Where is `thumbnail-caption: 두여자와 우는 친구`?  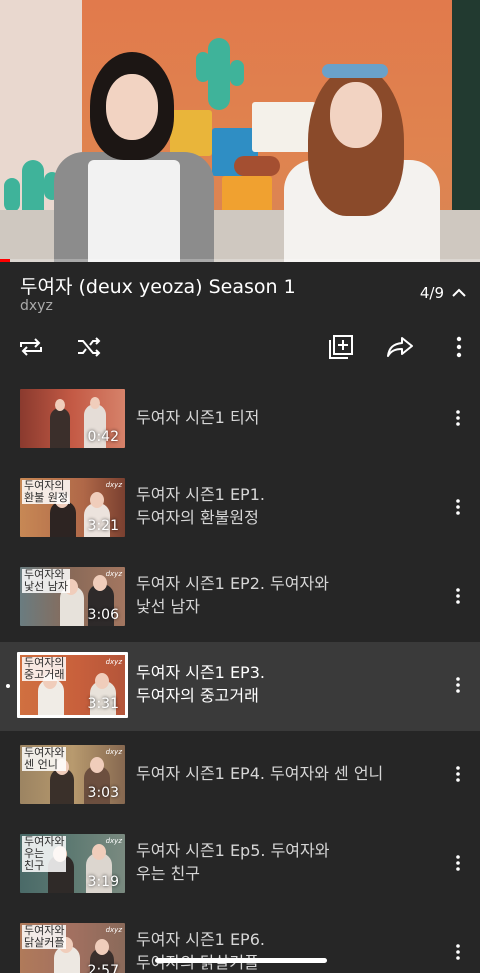
thumbnail-caption: 두여자와 우는 친구 is located at coordinates (44, 853).